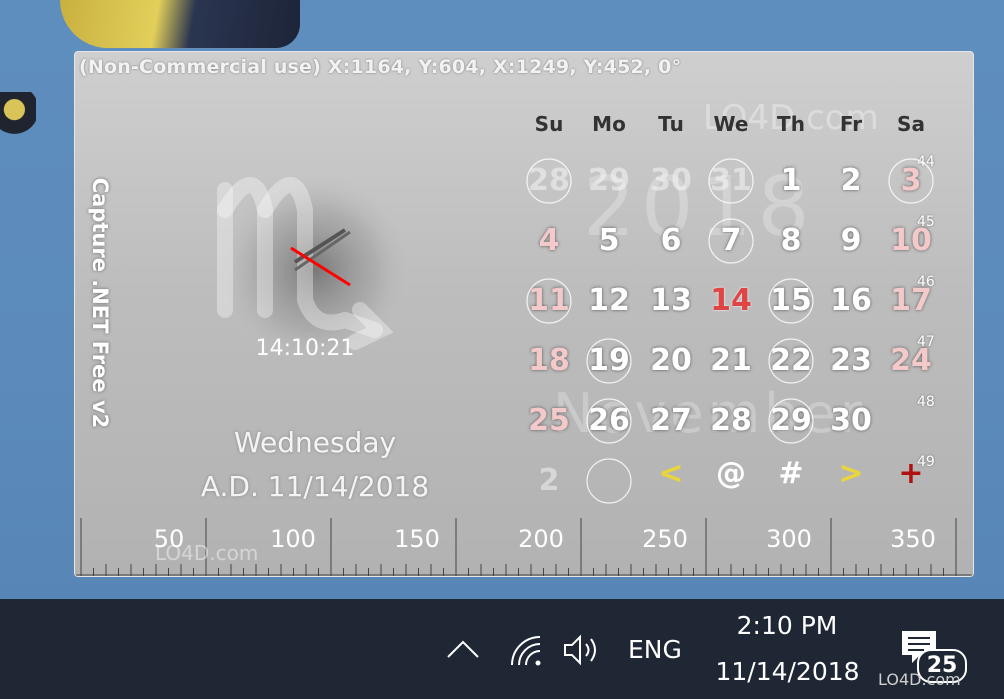 The image size is (1004, 699). What do you see at coordinates (549, 301) in the screenshot?
I see `calendar-day: 11` at bounding box center [549, 301].